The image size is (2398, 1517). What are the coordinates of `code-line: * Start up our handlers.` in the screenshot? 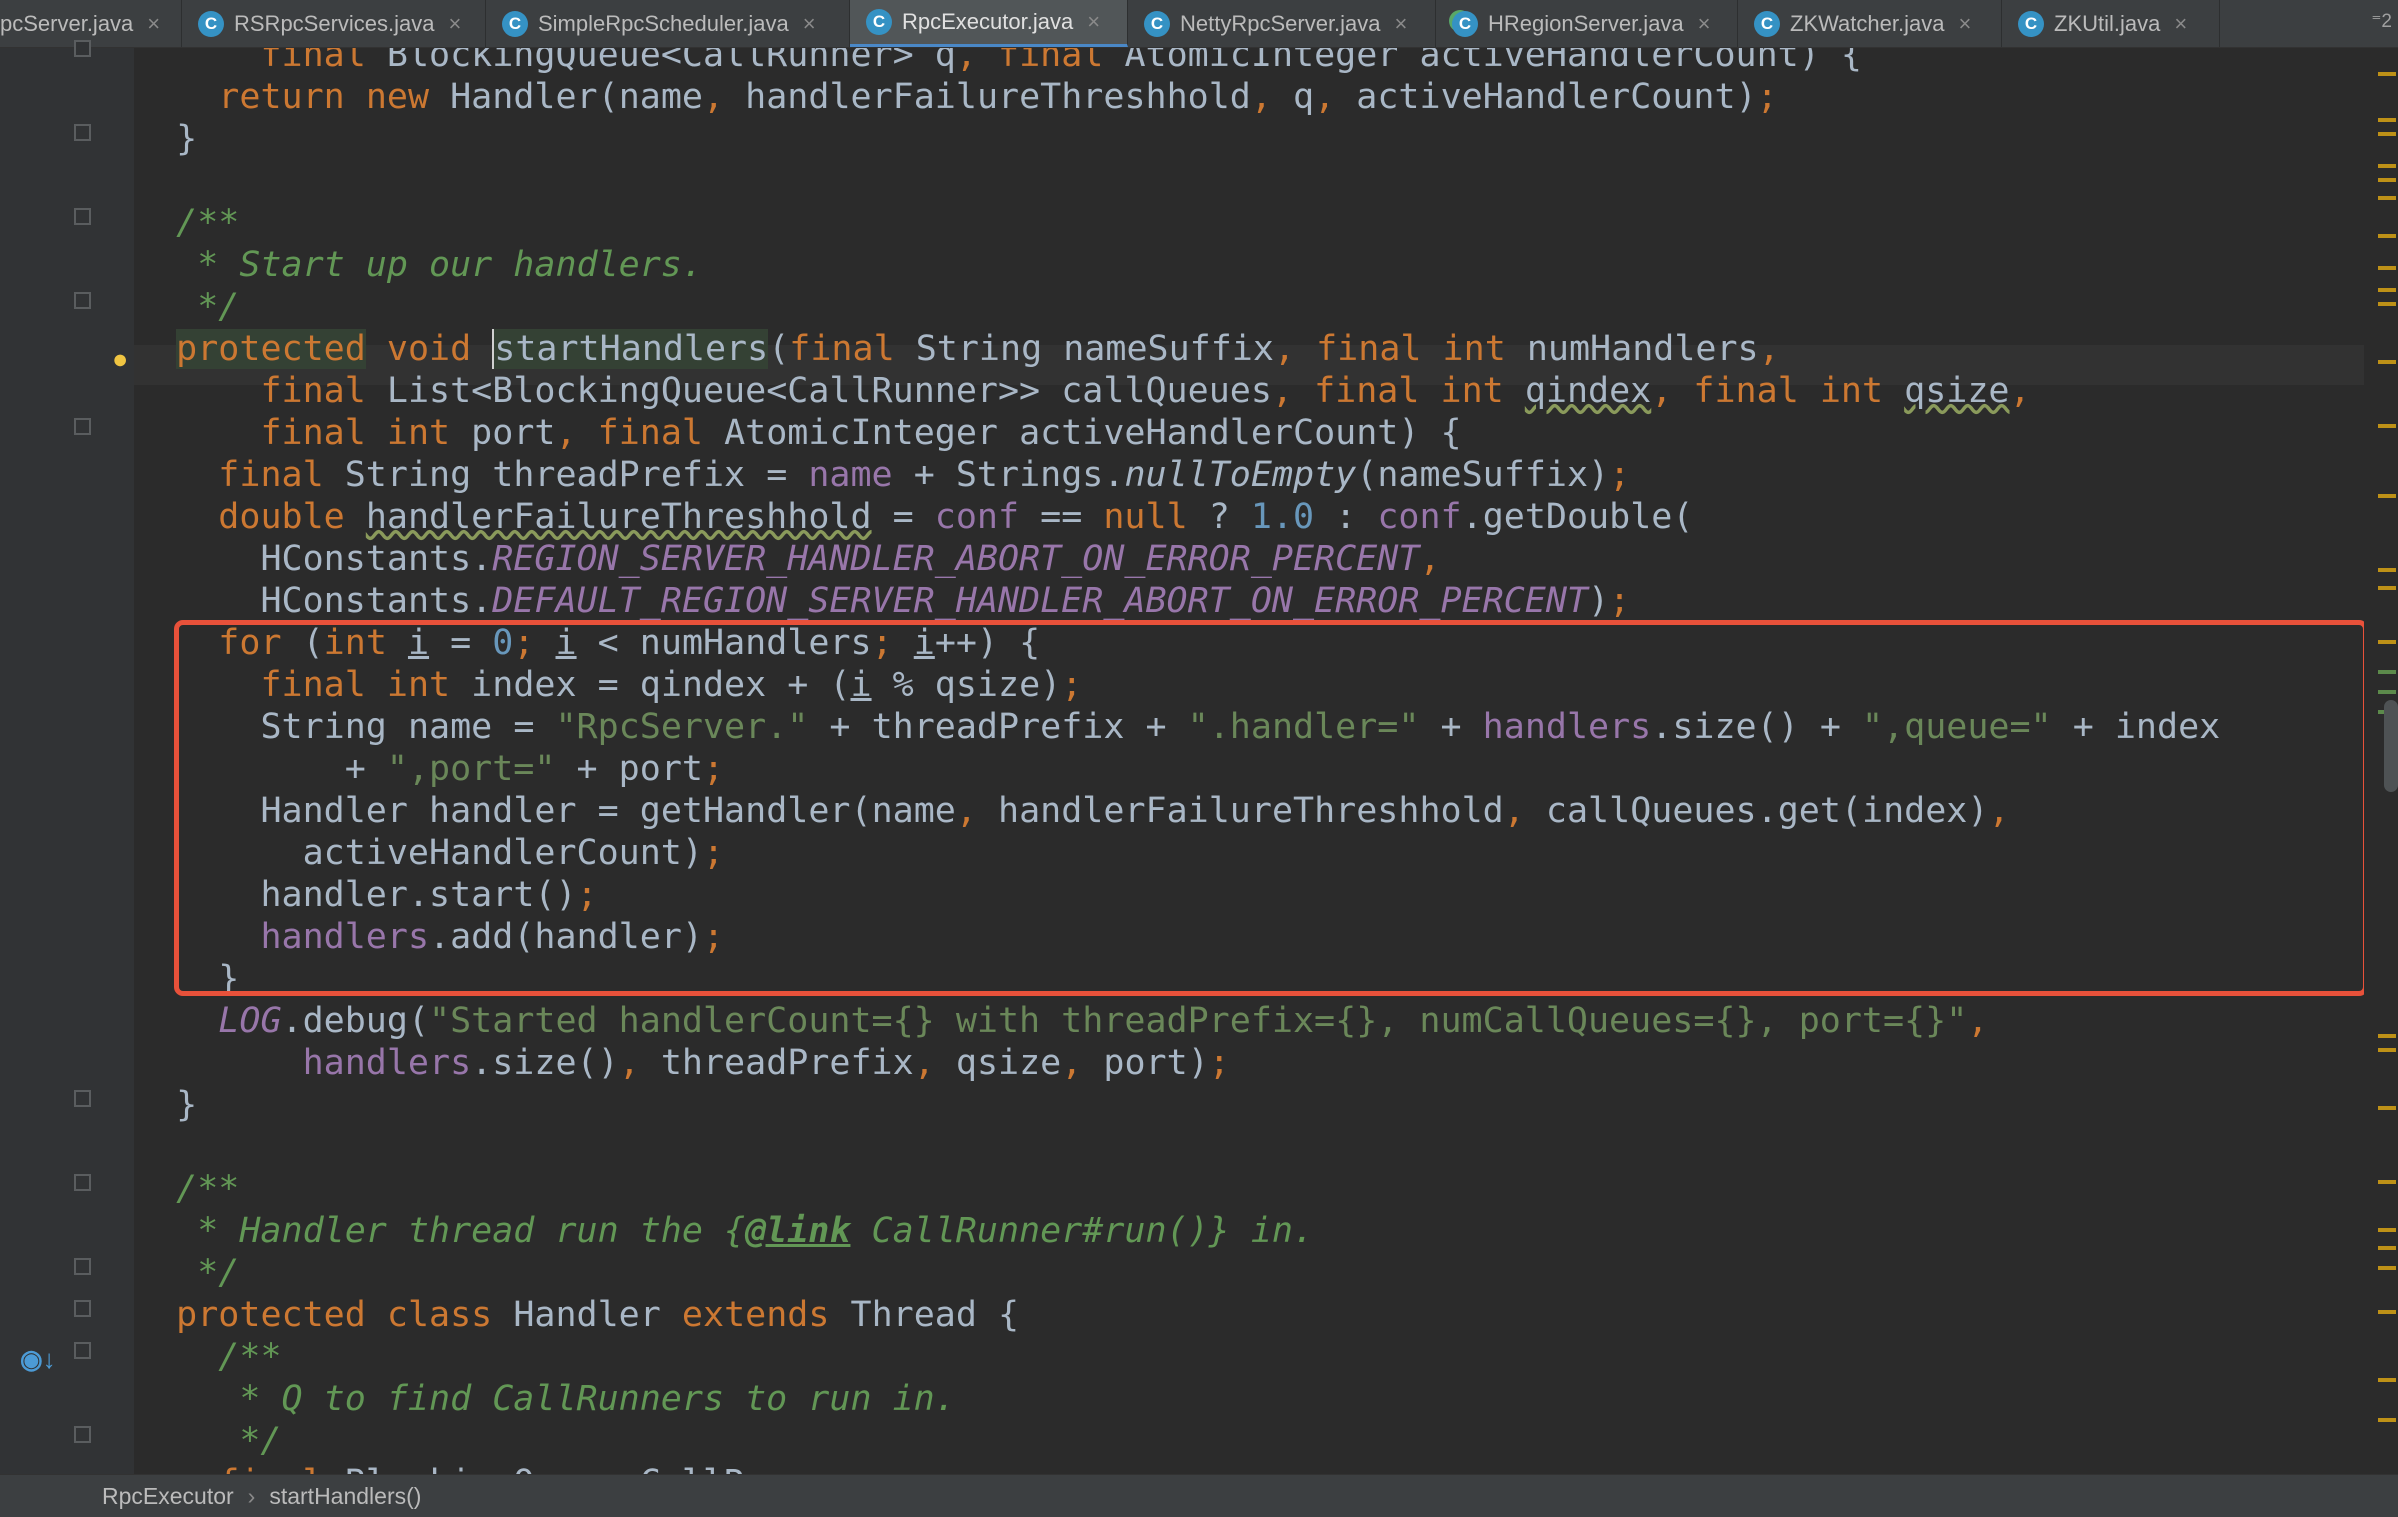 It's located at (450, 265).